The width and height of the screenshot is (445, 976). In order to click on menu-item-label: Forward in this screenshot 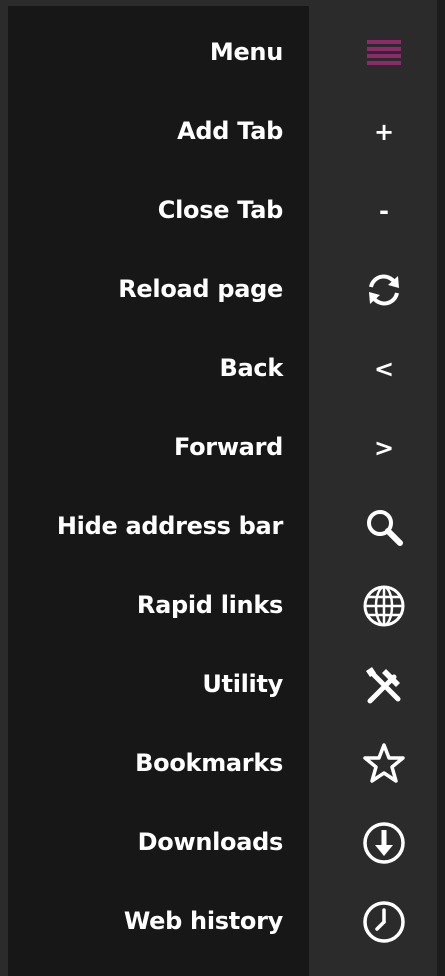, I will do `click(228, 447)`.